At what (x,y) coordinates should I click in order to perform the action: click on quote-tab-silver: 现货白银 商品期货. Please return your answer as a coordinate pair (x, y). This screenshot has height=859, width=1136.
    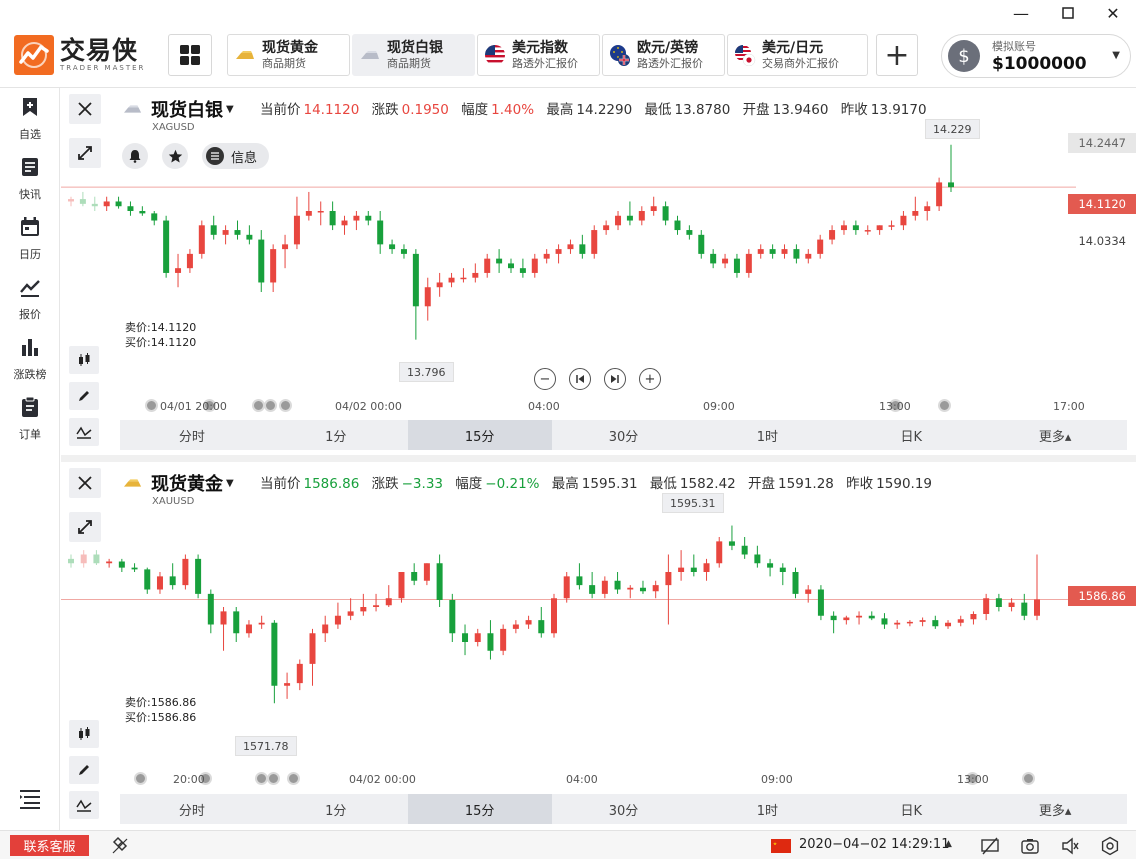
    Looking at the image, I should click on (413, 55).